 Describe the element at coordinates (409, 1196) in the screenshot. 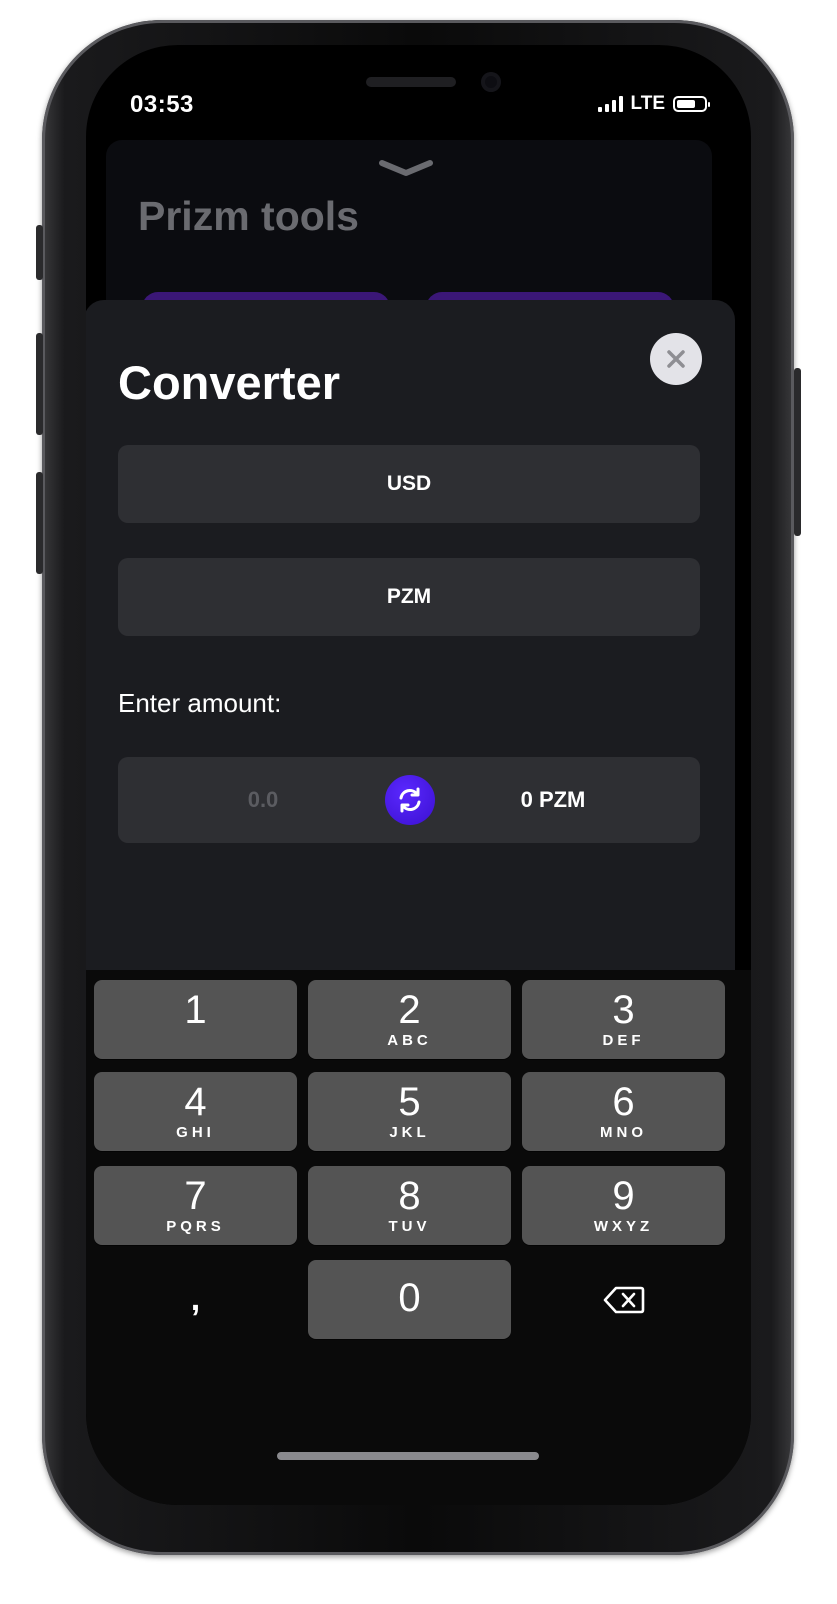

I see `key-digit: 8` at that location.